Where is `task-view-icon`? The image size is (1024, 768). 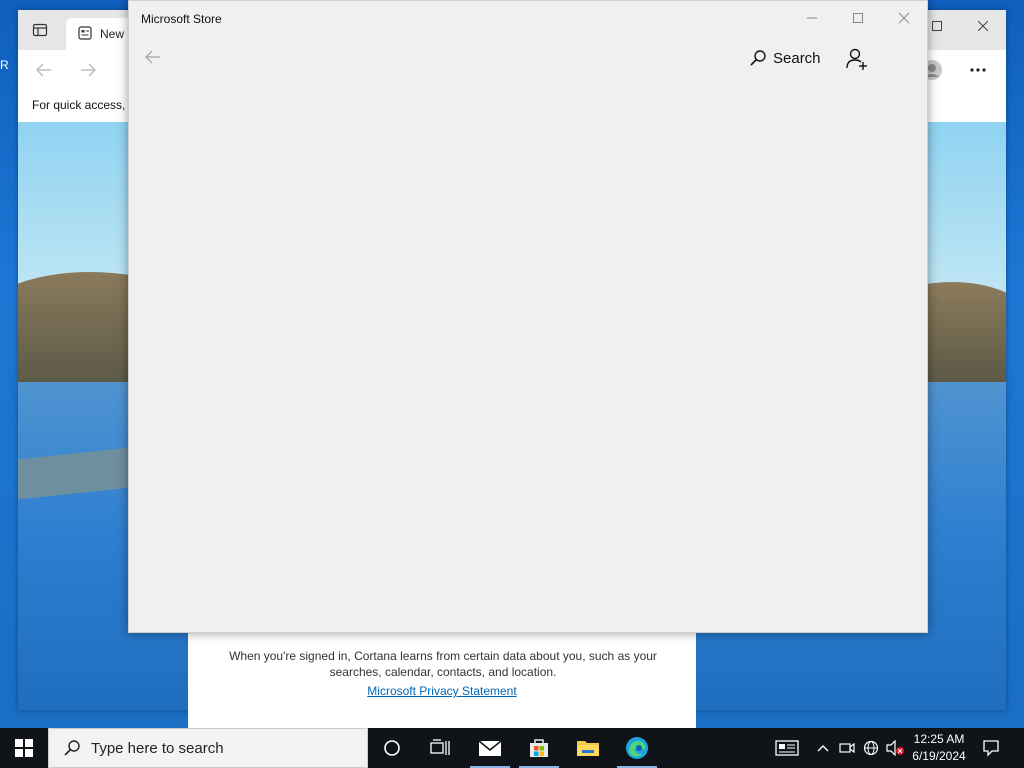 task-view-icon is located at coordinates (440, 747).